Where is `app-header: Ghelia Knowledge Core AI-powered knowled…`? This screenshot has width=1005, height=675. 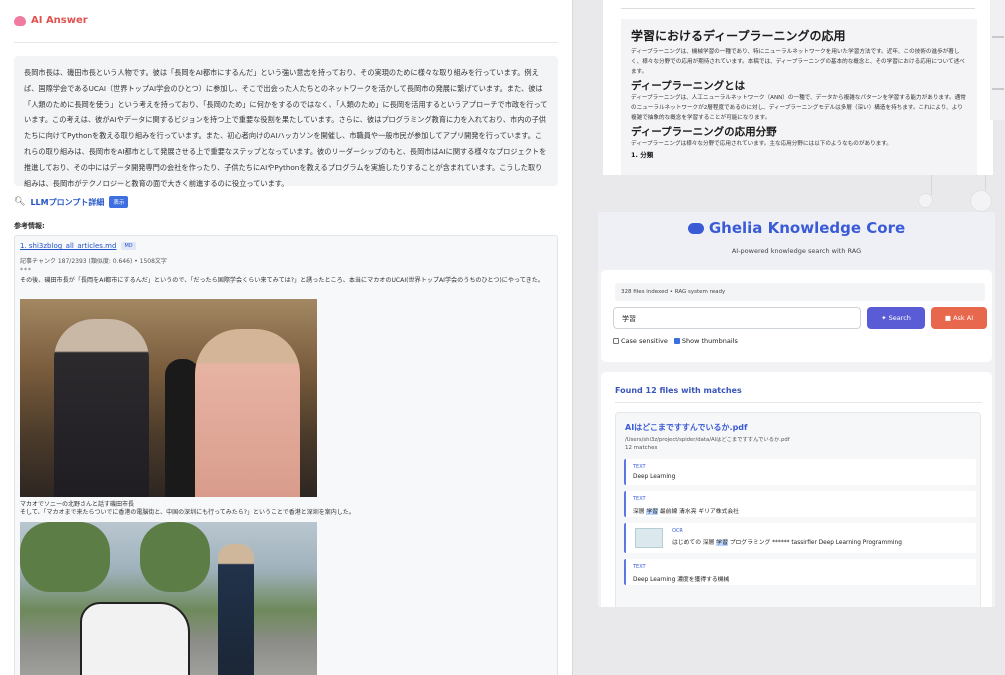 app-header: Ghelia Knowledge Core AI-powered knowled… is located at coordinates (796, 240).